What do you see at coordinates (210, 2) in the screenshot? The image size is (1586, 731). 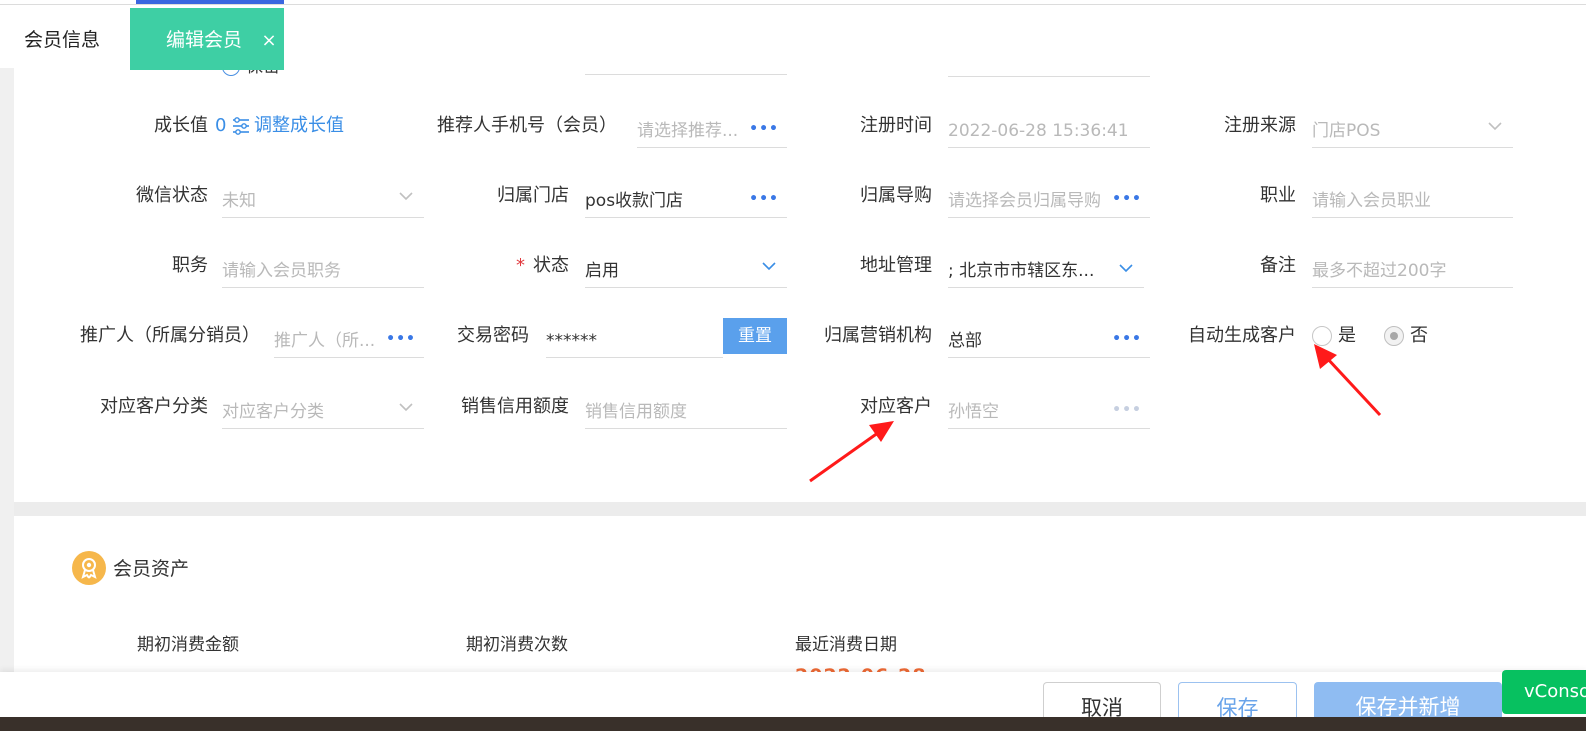 I see `active-tab-indicator` at bounding box center [210, 2].